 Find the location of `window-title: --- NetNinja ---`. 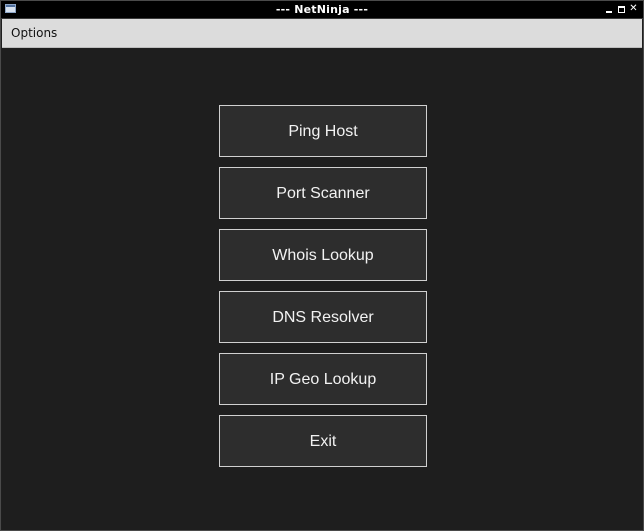

window-title: --- NetNinja --- is located at coordinates (322, 9).